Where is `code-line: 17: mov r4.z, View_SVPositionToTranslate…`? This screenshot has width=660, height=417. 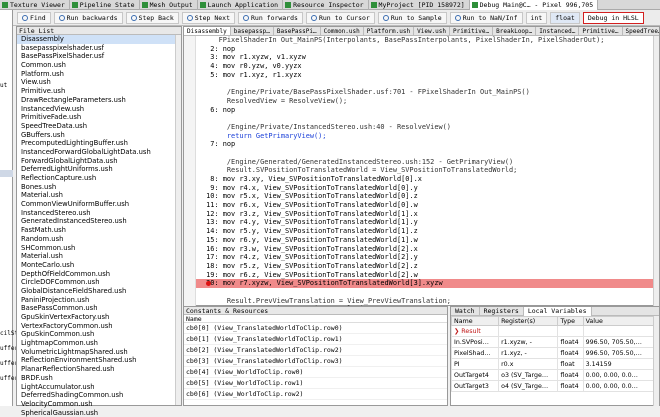
code-line: 17: mov r4.z, View_SVPositionToTranslate… is located at coordinates (421, 257).